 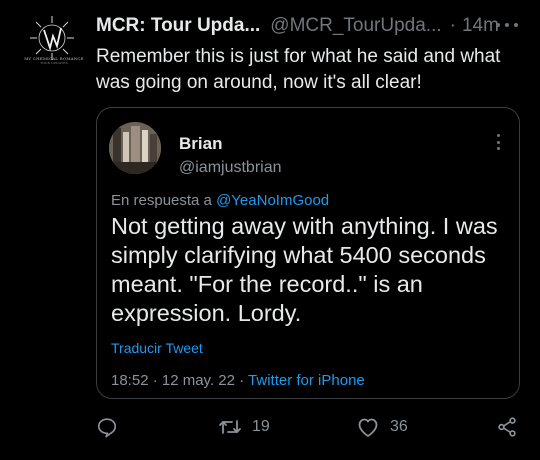 I want to click on photo-avatar-icon, so click(x=135, y=148).